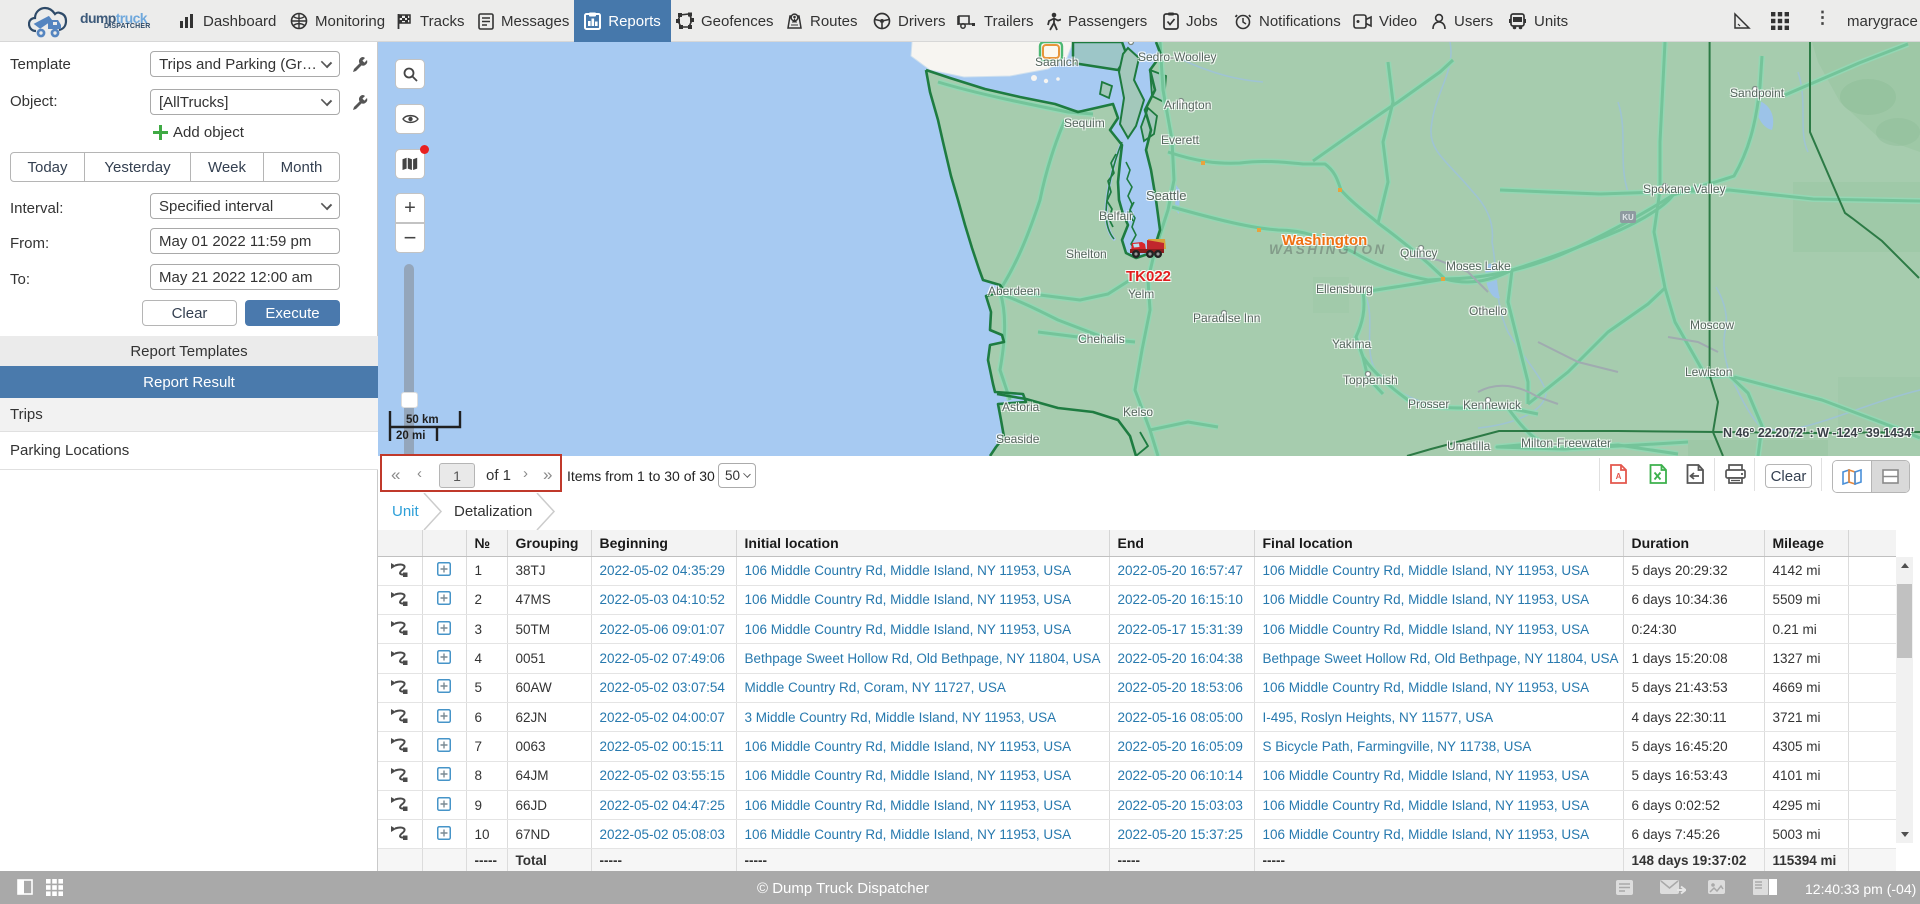 The width and height of the screenshot is (1920, 904). What do you see at coordinates (422, 420) in the screenshot?
I see `svg-text: 50 km` at bounding box center [422, 420].